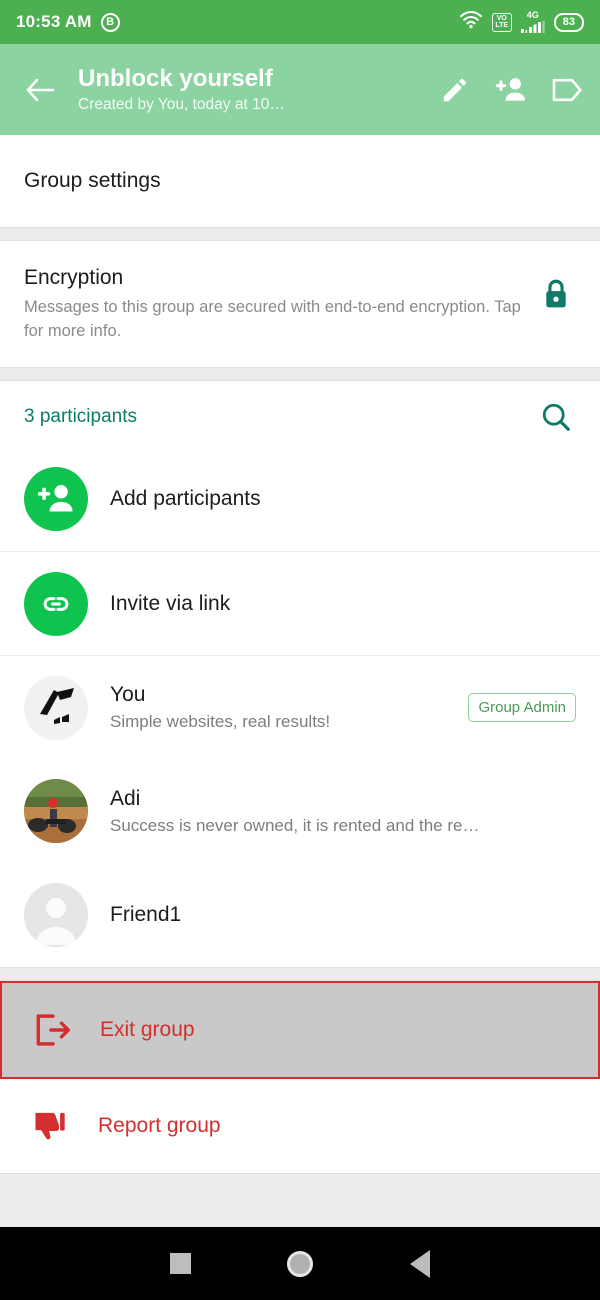  I want to click on exit-icon, so click(56, 1030).